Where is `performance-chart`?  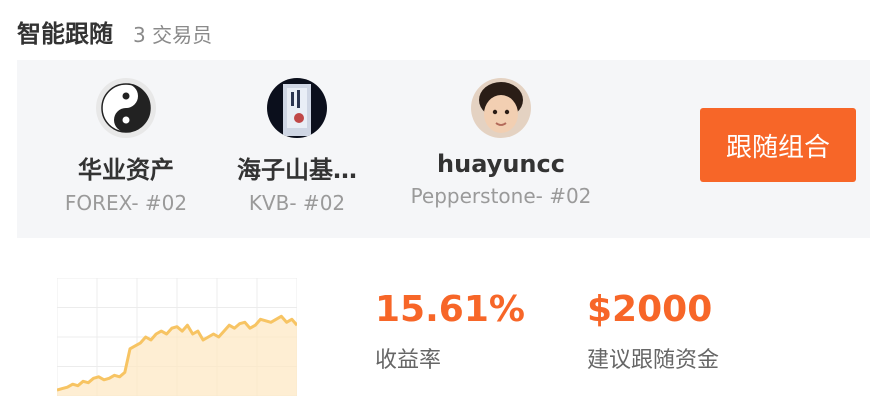 performance-chart is located at coordinates (177, 337).